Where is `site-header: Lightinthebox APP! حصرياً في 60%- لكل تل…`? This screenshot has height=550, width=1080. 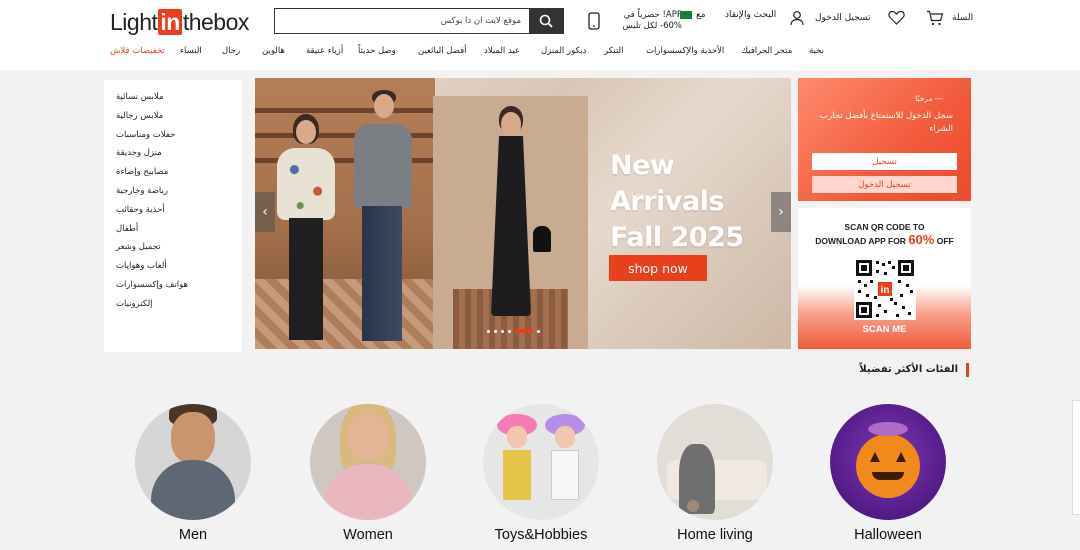
site-header: Lightinthebox APP! حصرياً في 60%- لكل تل… is located at coordinates (540, 35).